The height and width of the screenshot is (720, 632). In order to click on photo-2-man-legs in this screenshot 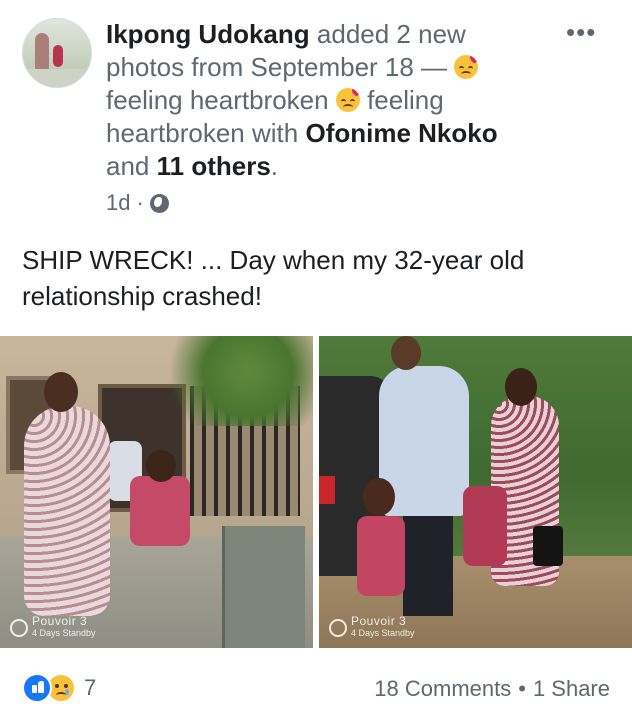, I will do `click(428, 561)`.